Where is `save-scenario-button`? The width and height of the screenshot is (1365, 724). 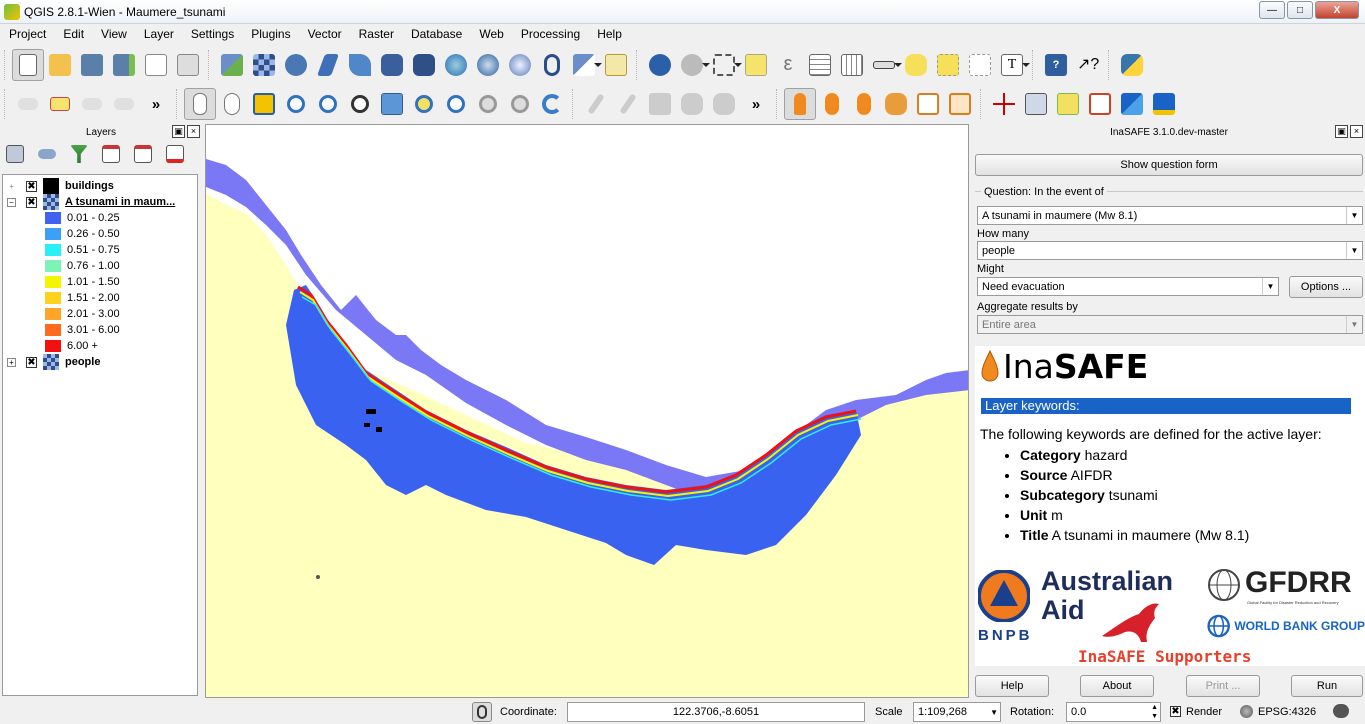 save-scenario-button is located at coordinates (1132, 104).